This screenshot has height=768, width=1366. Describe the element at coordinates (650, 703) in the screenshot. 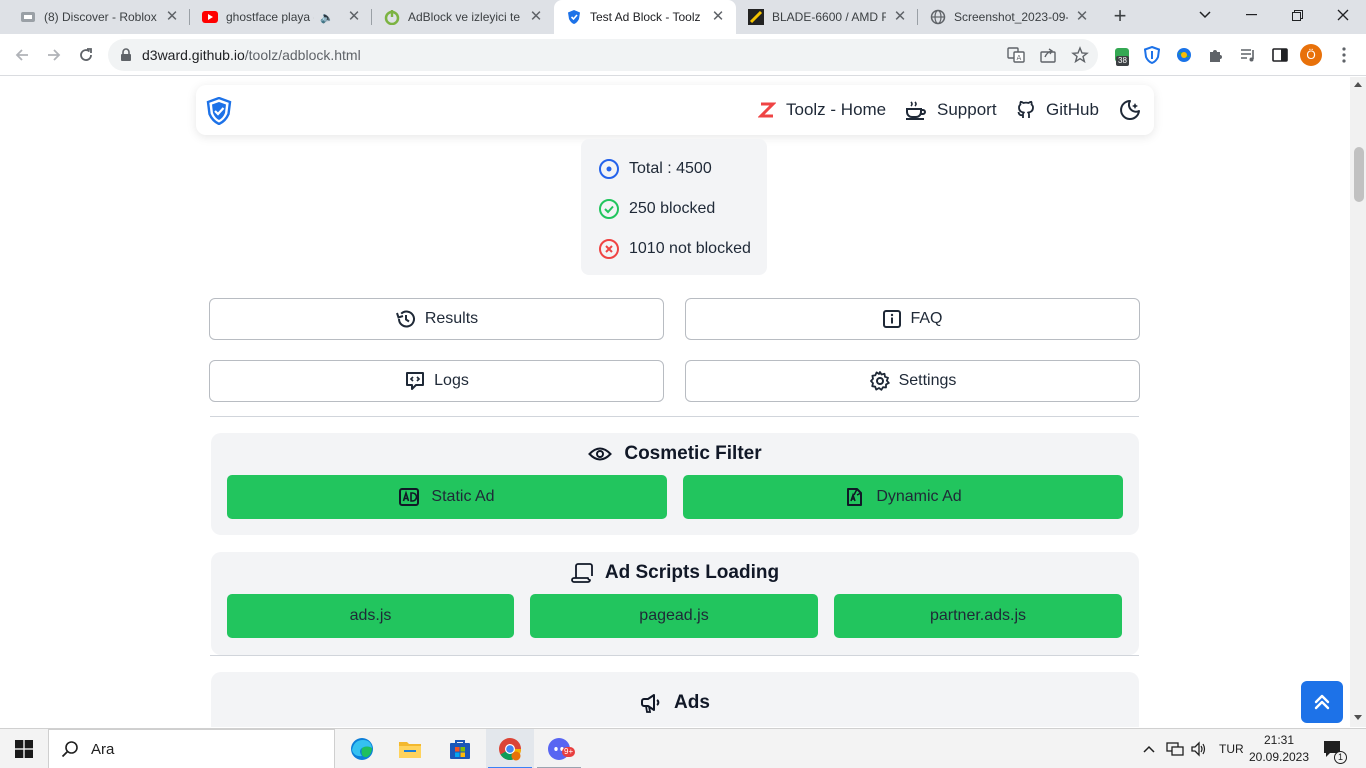

I see `speakerphone-icon` at that location.